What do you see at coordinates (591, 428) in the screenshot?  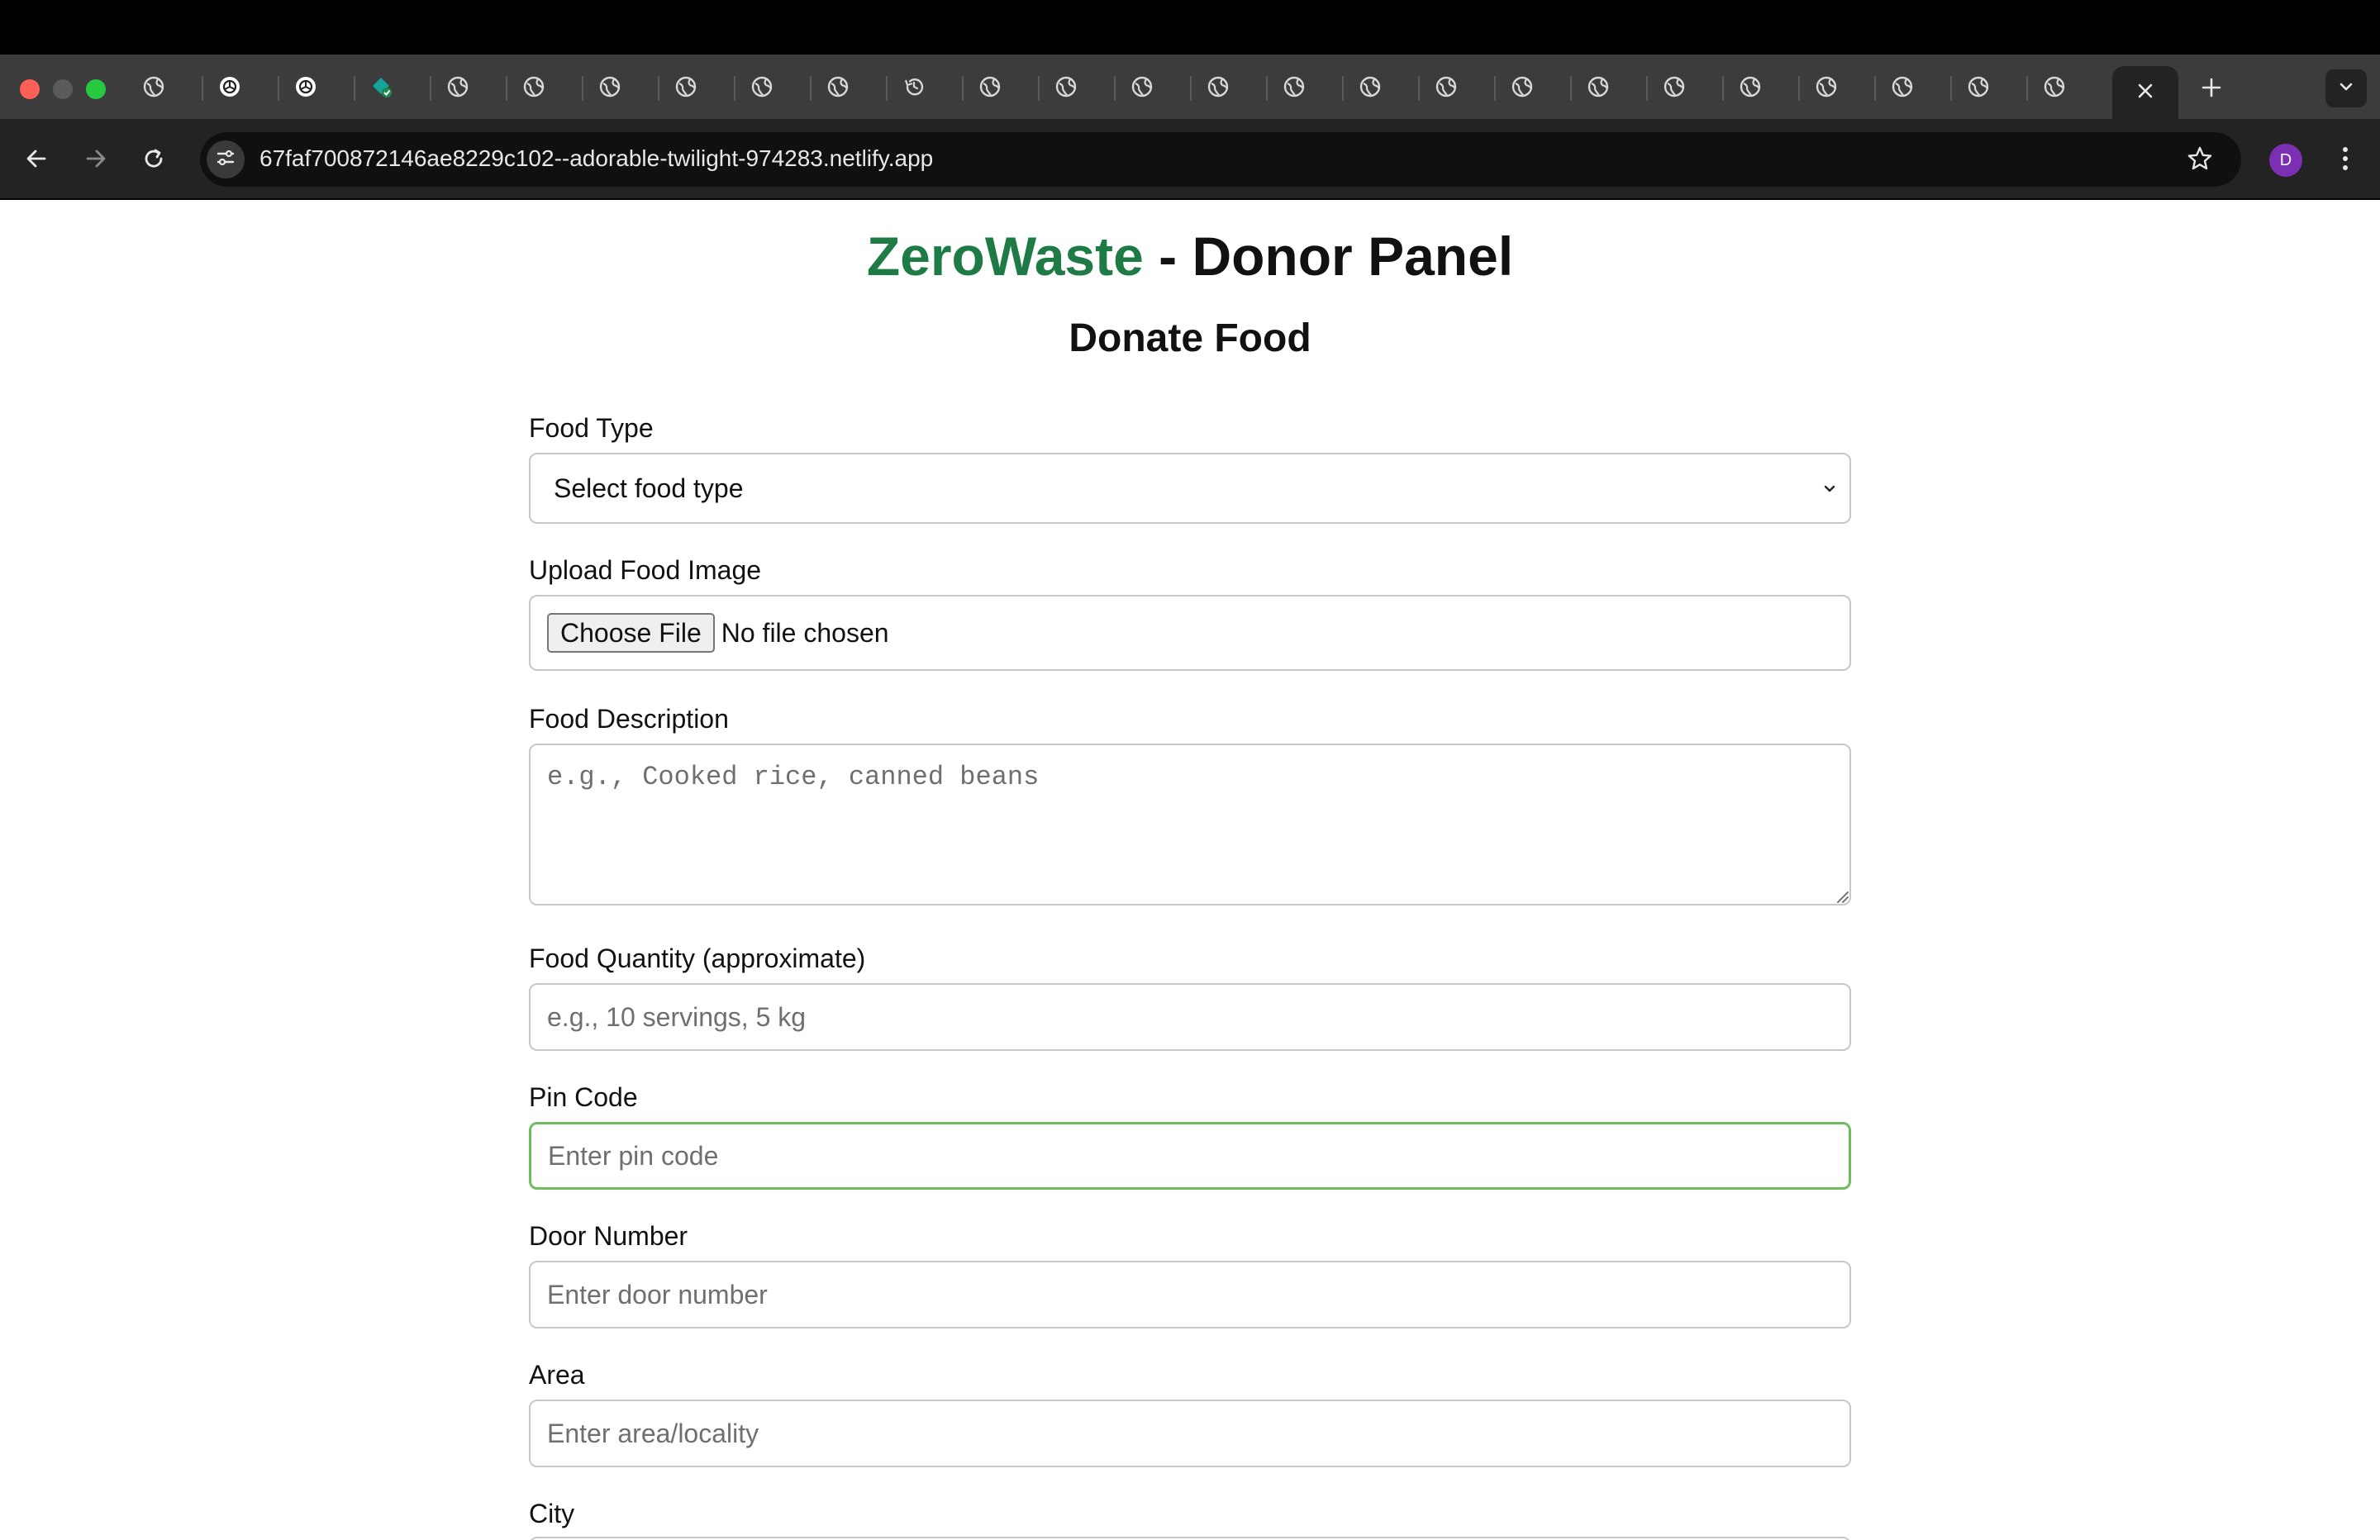 I see `food-type-label: Food Type` at bounding box center [591, 428].